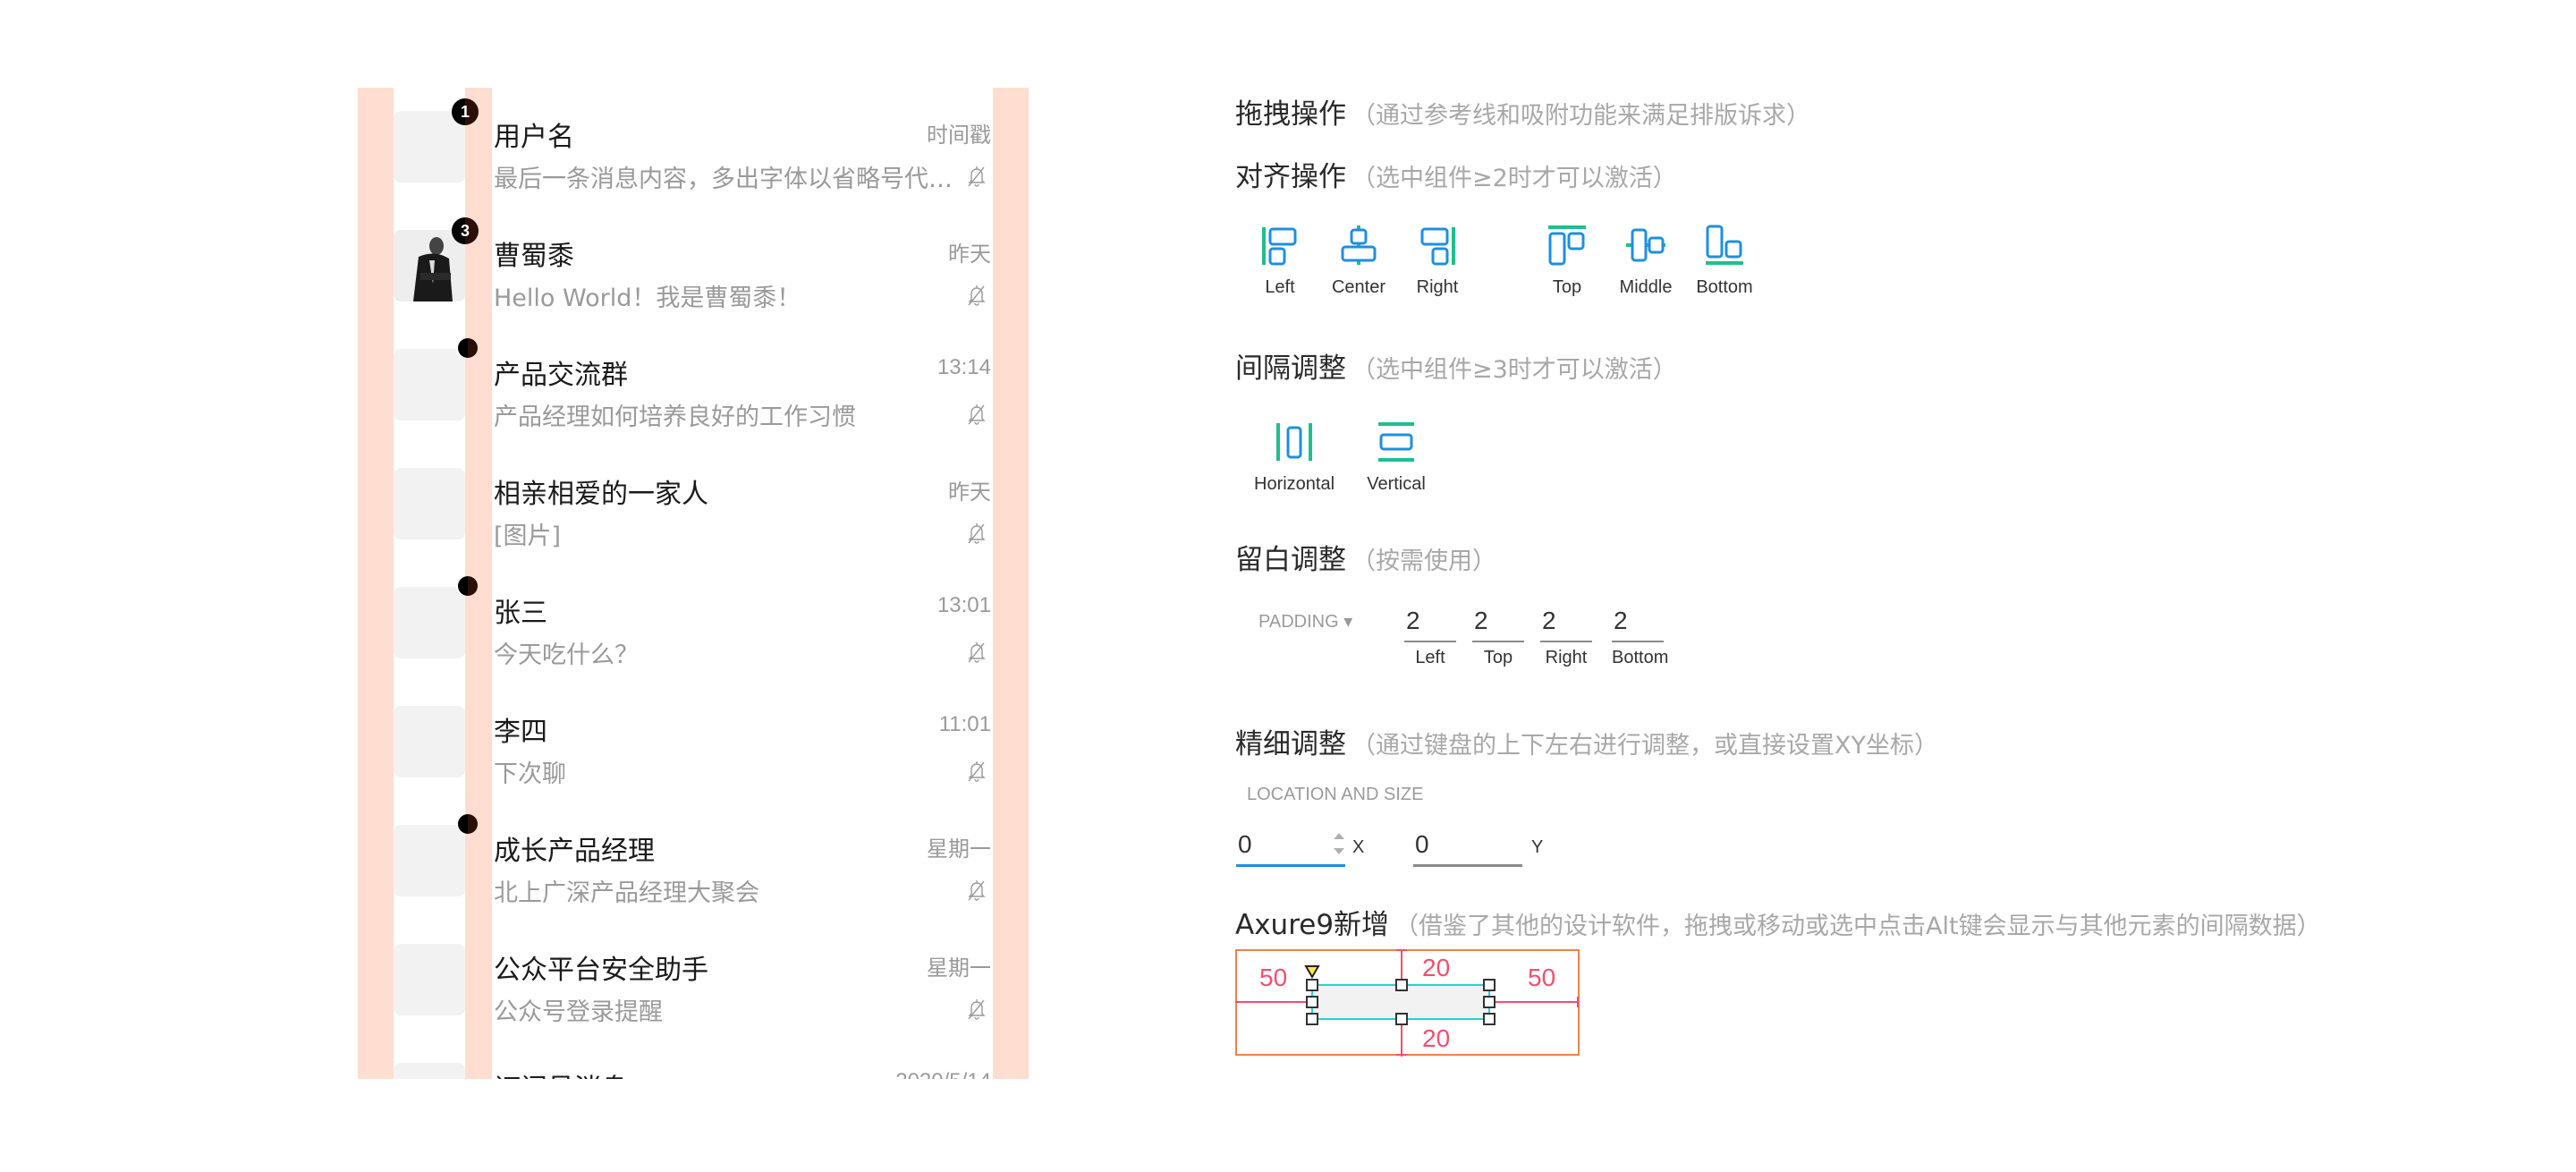 This screenshot has height=1172, width=2576. What do you see at coordinates (1335, 795) in the screenshot?
I see `location-size-label: LOCATION AND SIZE` at bounding box center [1335, 795].